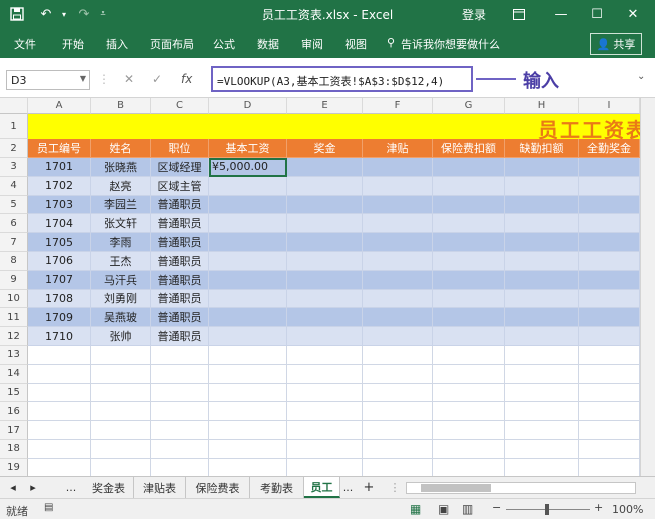  I want to click on scroll-right-icon: ▸, so click(33, 487).